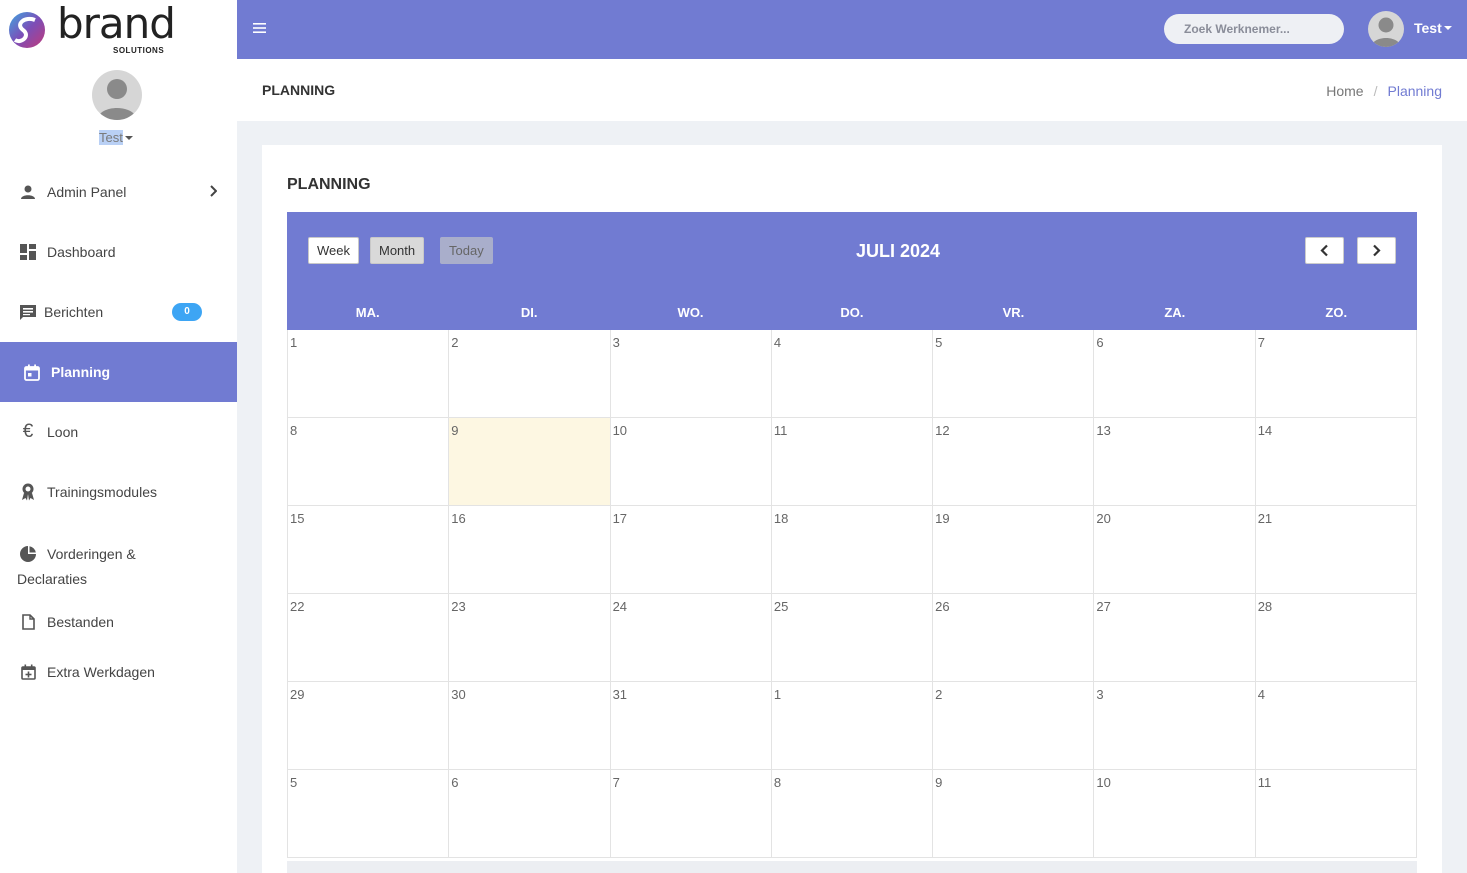 This screenshot has width=1467, height=873. I want to click on weekday-label: DO., so click(852, 312).